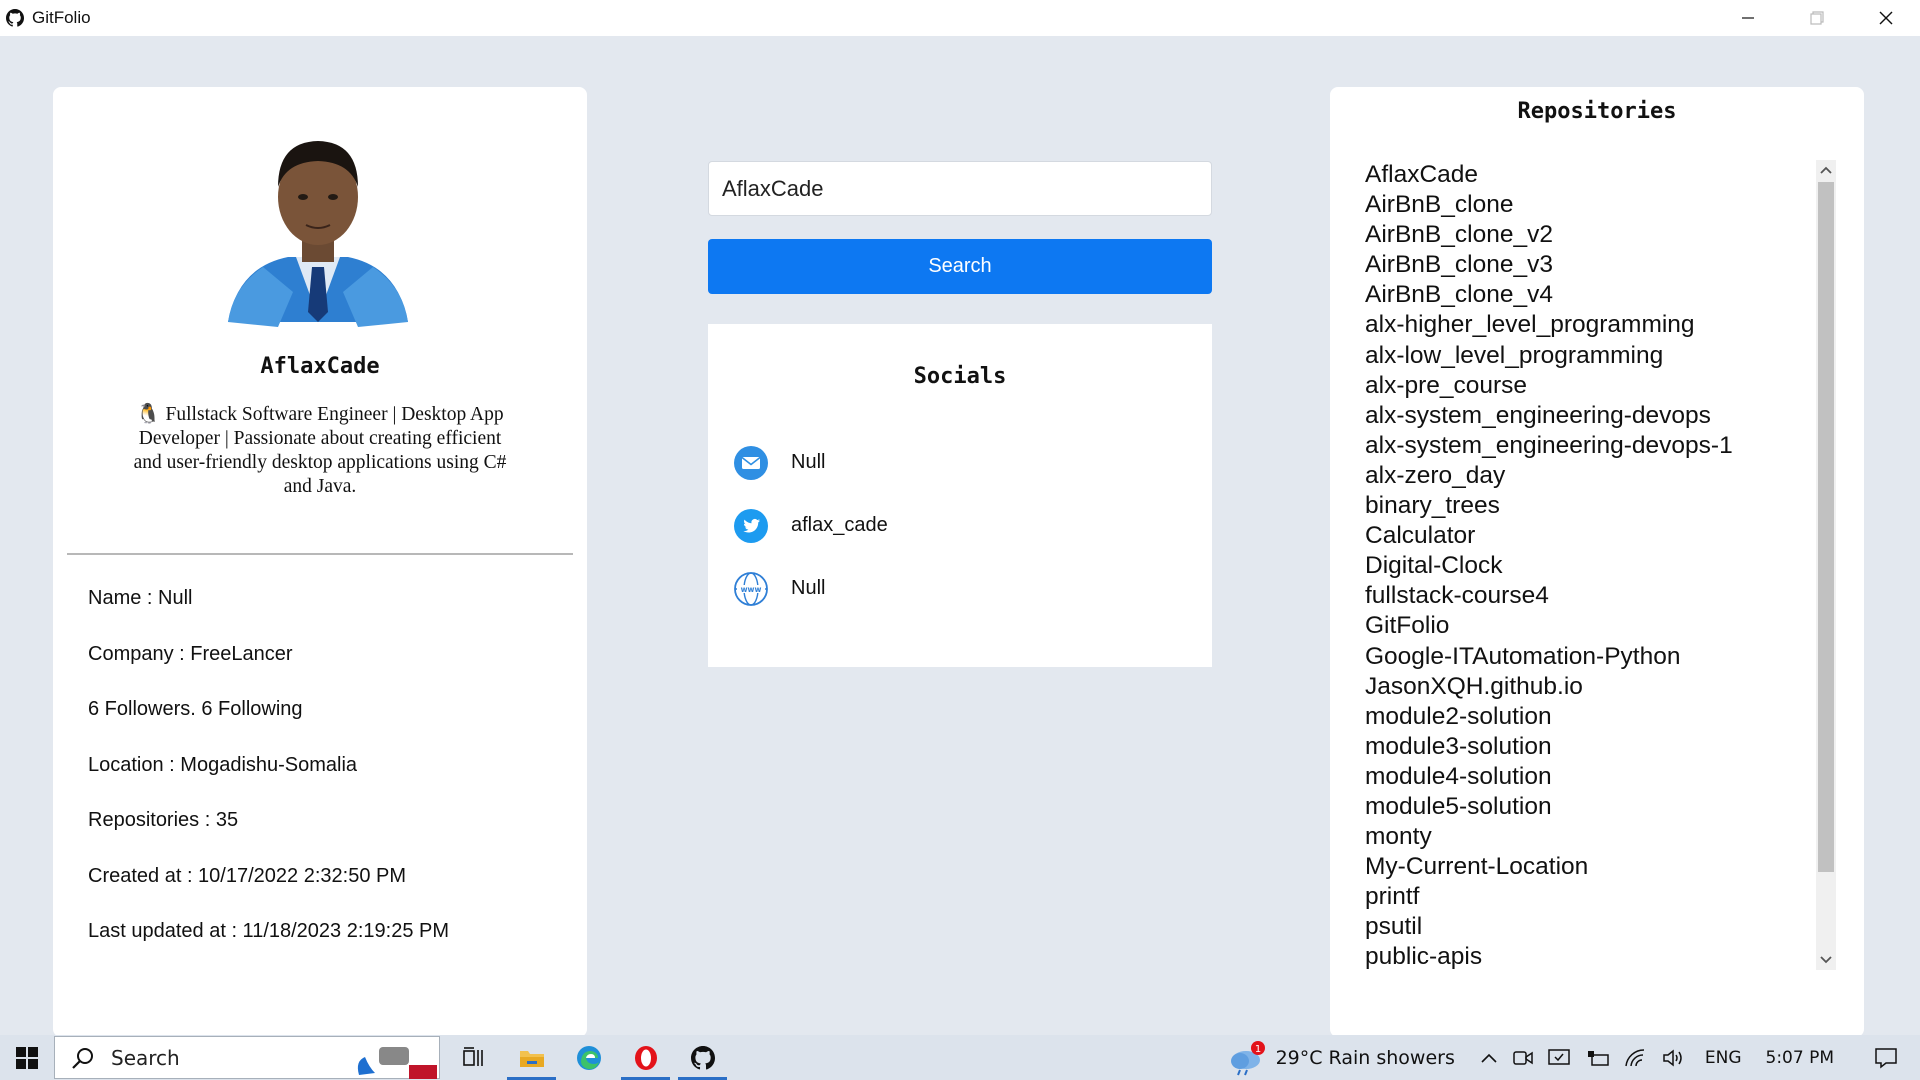 The image size is (1920, 1080). I want to click on social-twitter-label: aflax_cade, so click(839, 525).